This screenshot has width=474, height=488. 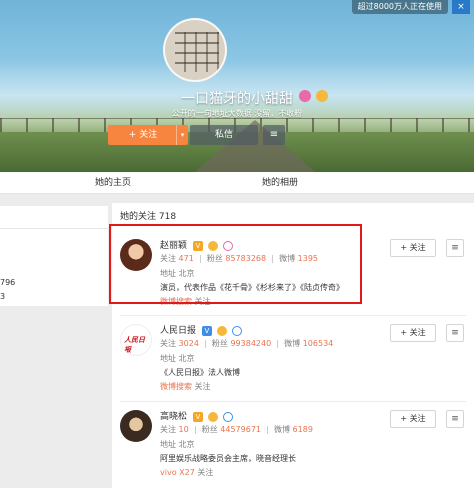 I want to click on highlight-box, so click(x=235, y=264).